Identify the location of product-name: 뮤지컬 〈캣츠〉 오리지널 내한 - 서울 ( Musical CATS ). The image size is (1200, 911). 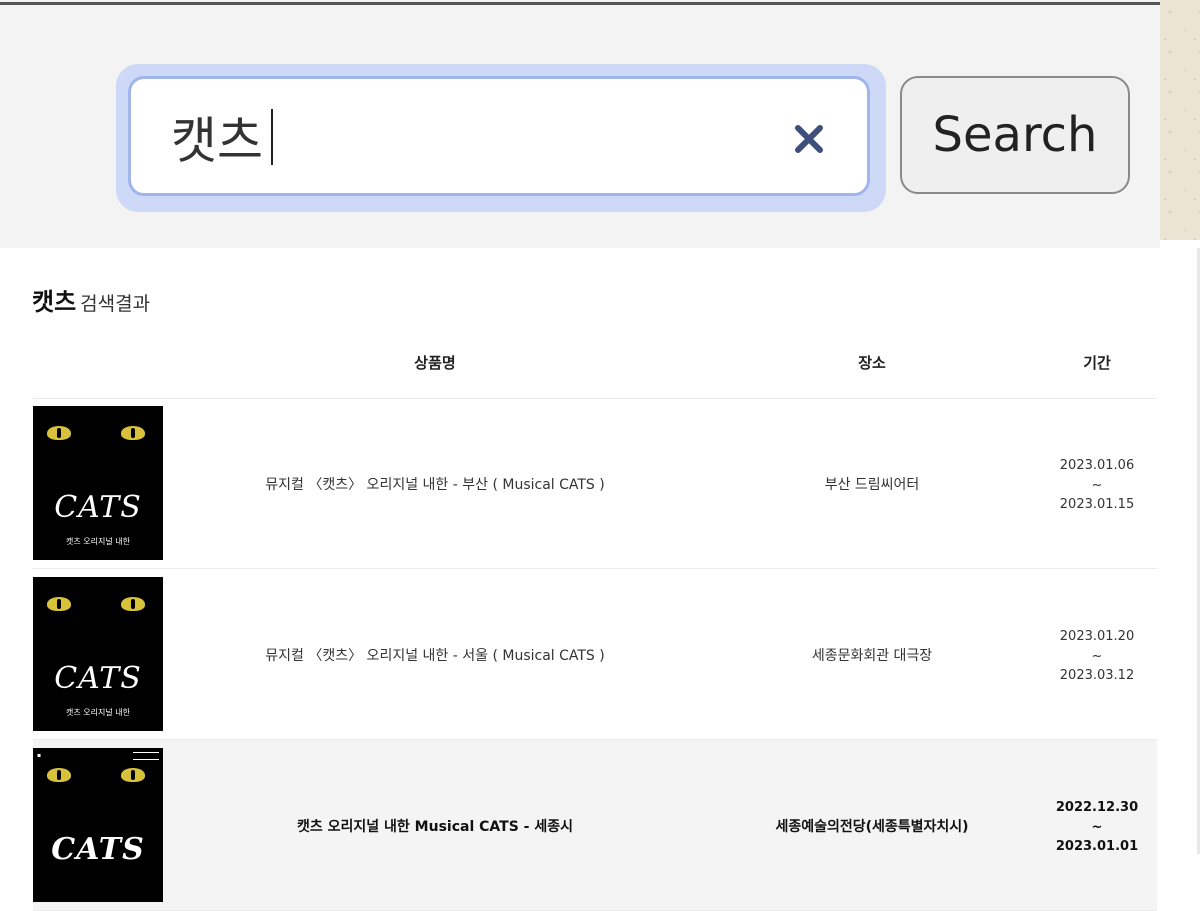
(434, 655).